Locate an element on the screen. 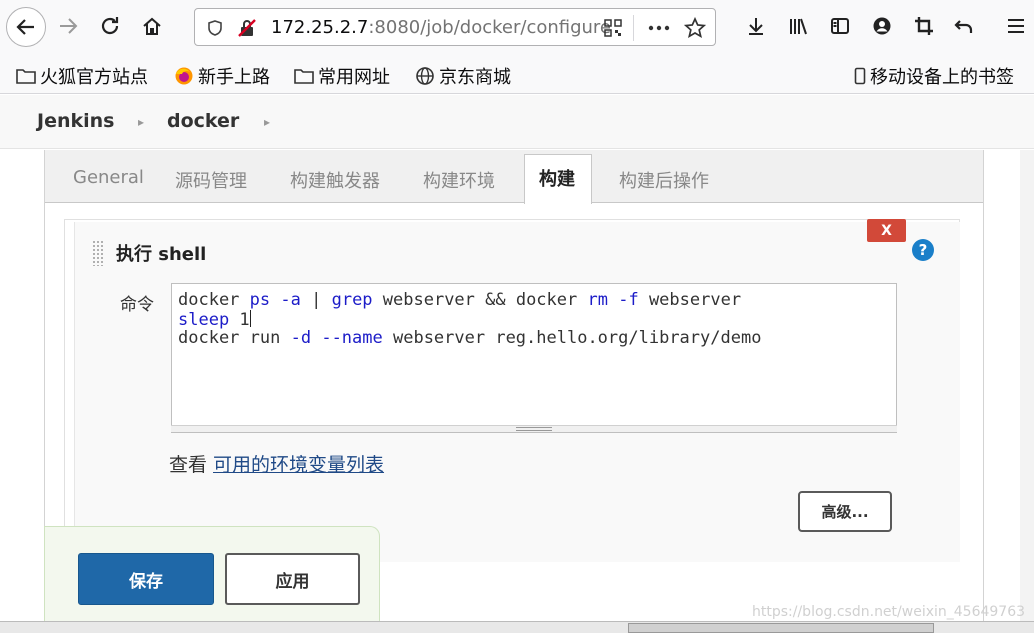  url-separator is located at coordinates (633, 28).